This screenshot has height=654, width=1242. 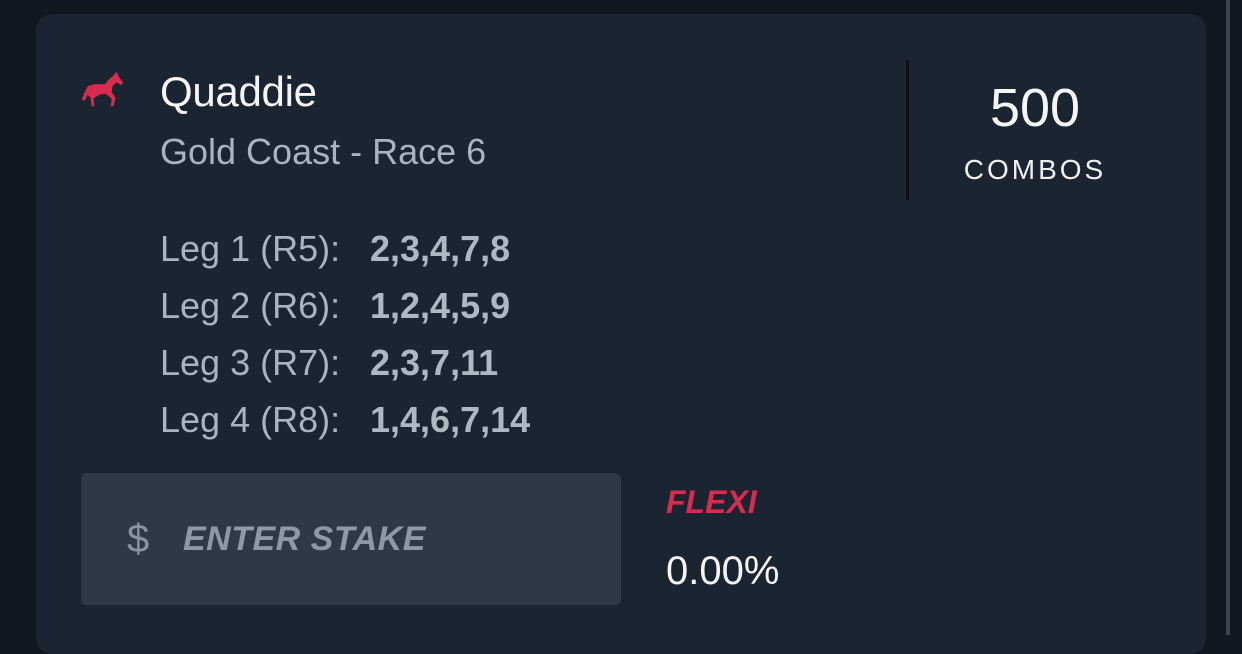 What do you see at coordinates (250, 419) in the screenshot?
I see `leg-label: Leg 4 (R8):` at bounding box center [250, 419].